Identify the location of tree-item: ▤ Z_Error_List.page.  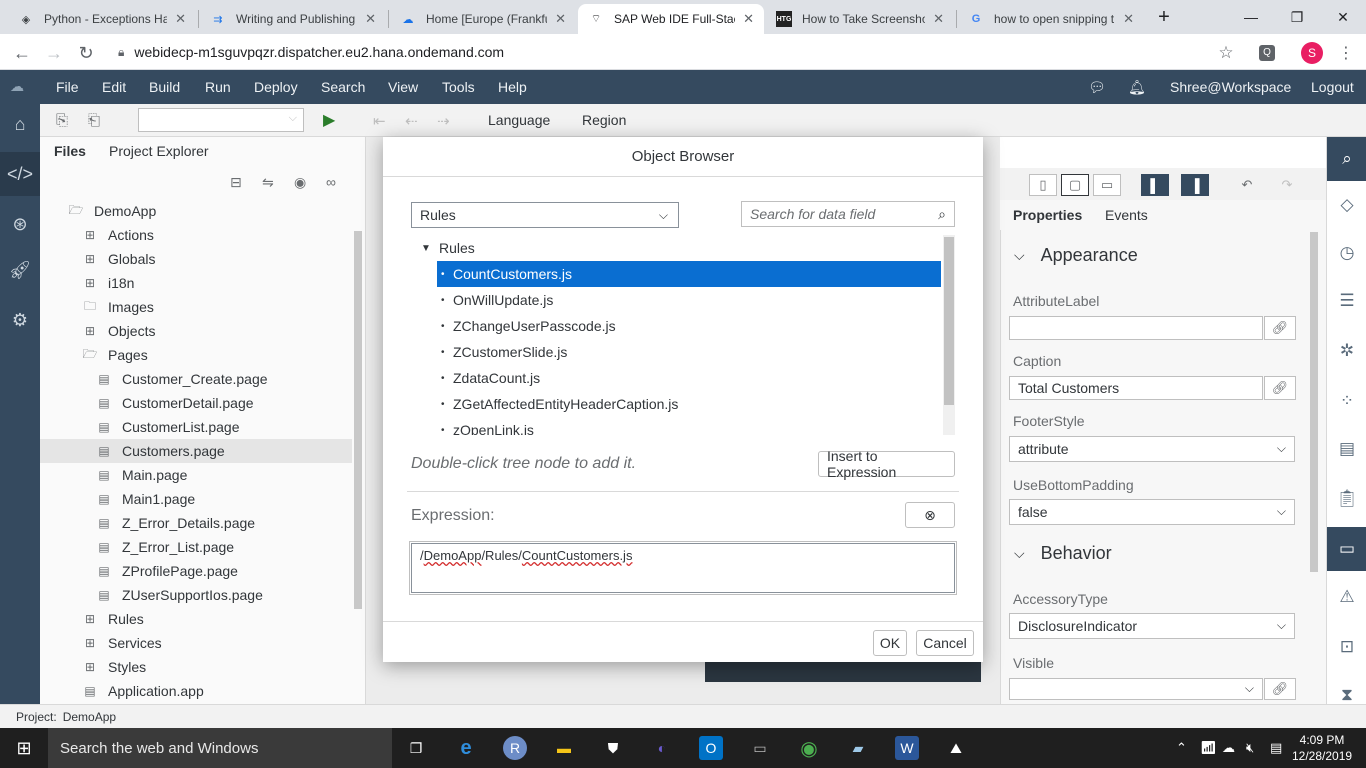
(196, 547).